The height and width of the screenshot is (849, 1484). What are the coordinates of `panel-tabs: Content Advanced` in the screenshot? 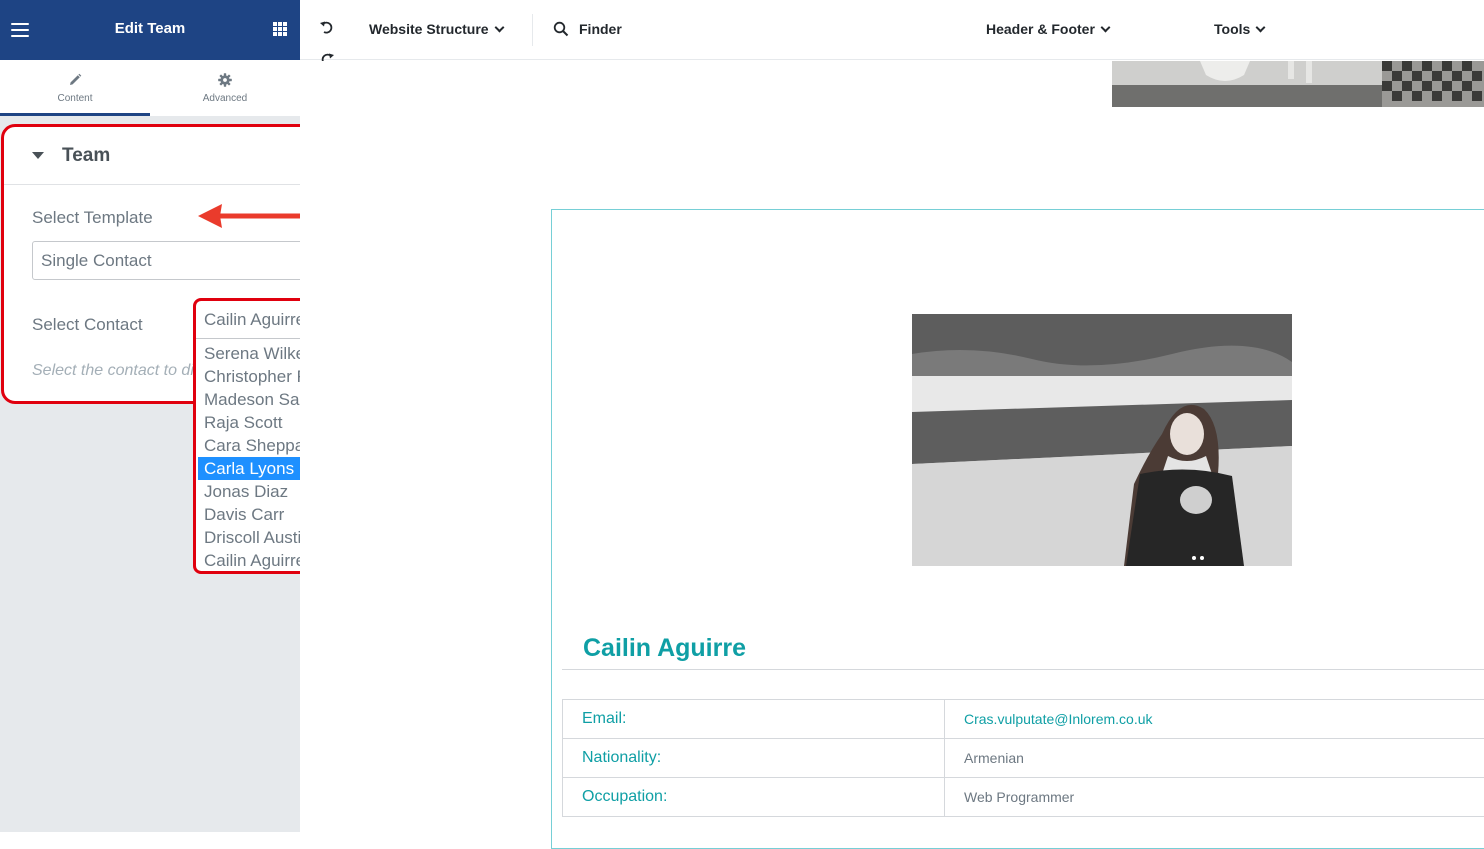 It's located at (150, 88).